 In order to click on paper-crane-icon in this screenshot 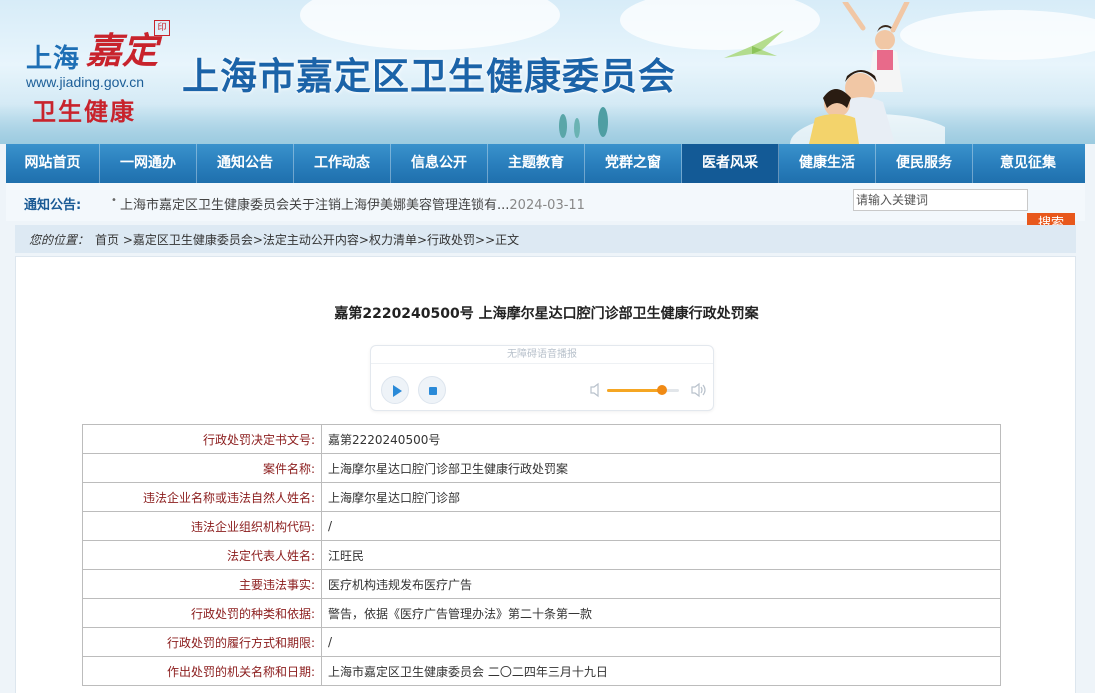, I will do `click(754, 44)`.